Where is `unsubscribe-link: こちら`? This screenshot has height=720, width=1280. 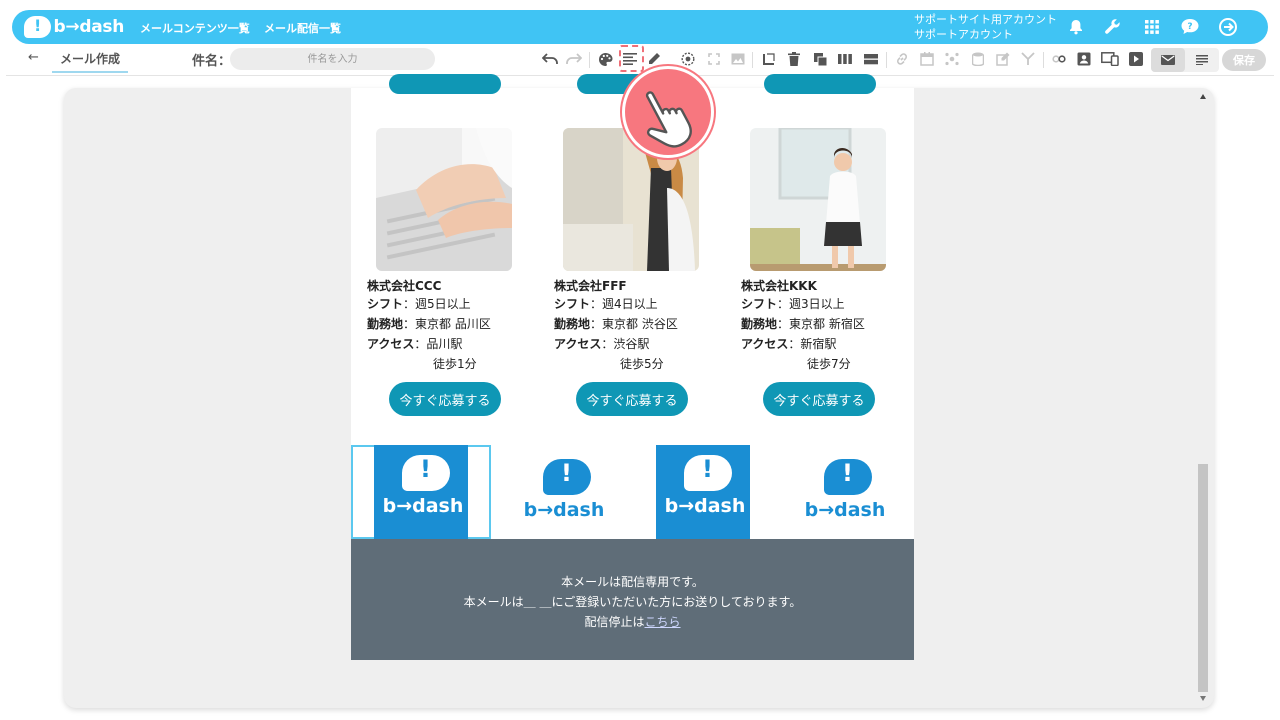
unsubscribe-link: こちら is located at coordinates (663, 622).